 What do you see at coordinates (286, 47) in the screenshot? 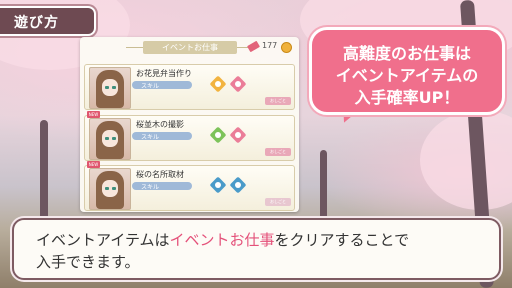
I see `coin-icon` at bounding box center [286, 47].